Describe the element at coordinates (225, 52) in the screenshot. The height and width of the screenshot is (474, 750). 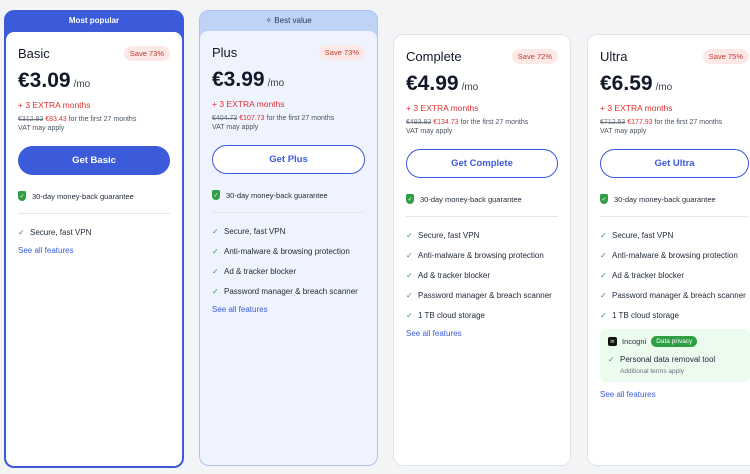
I see `plan-name: Plus` at that location.